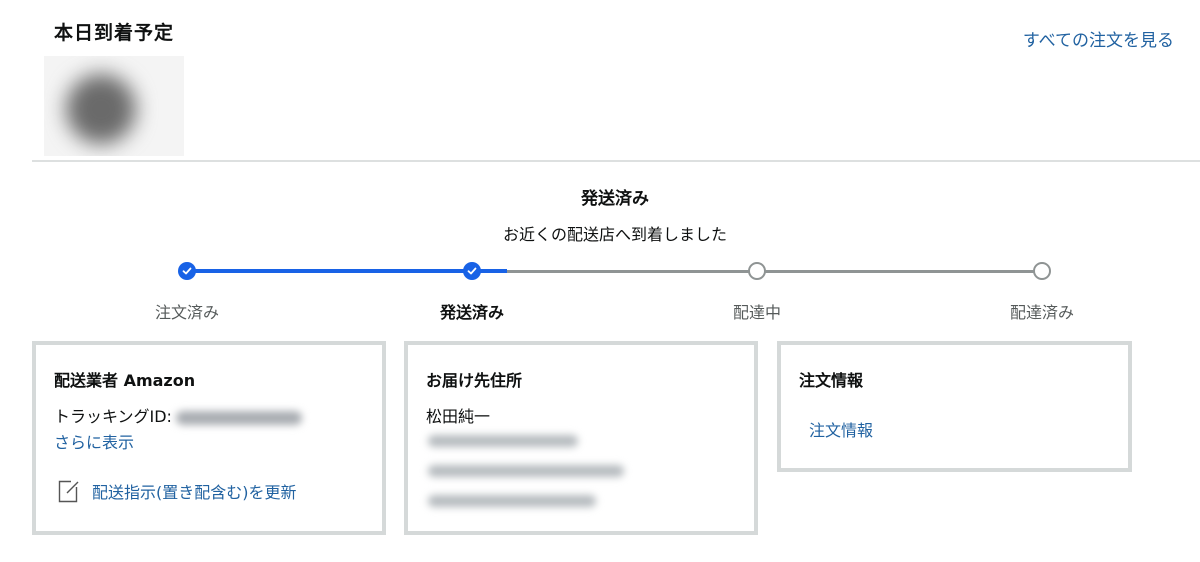 The height and width of the screenshot is (562, 1200). Describe the element at coordinates (756, 312) in the screenshot. I see `step-label-out-for-delivery: 配達中` at that location.